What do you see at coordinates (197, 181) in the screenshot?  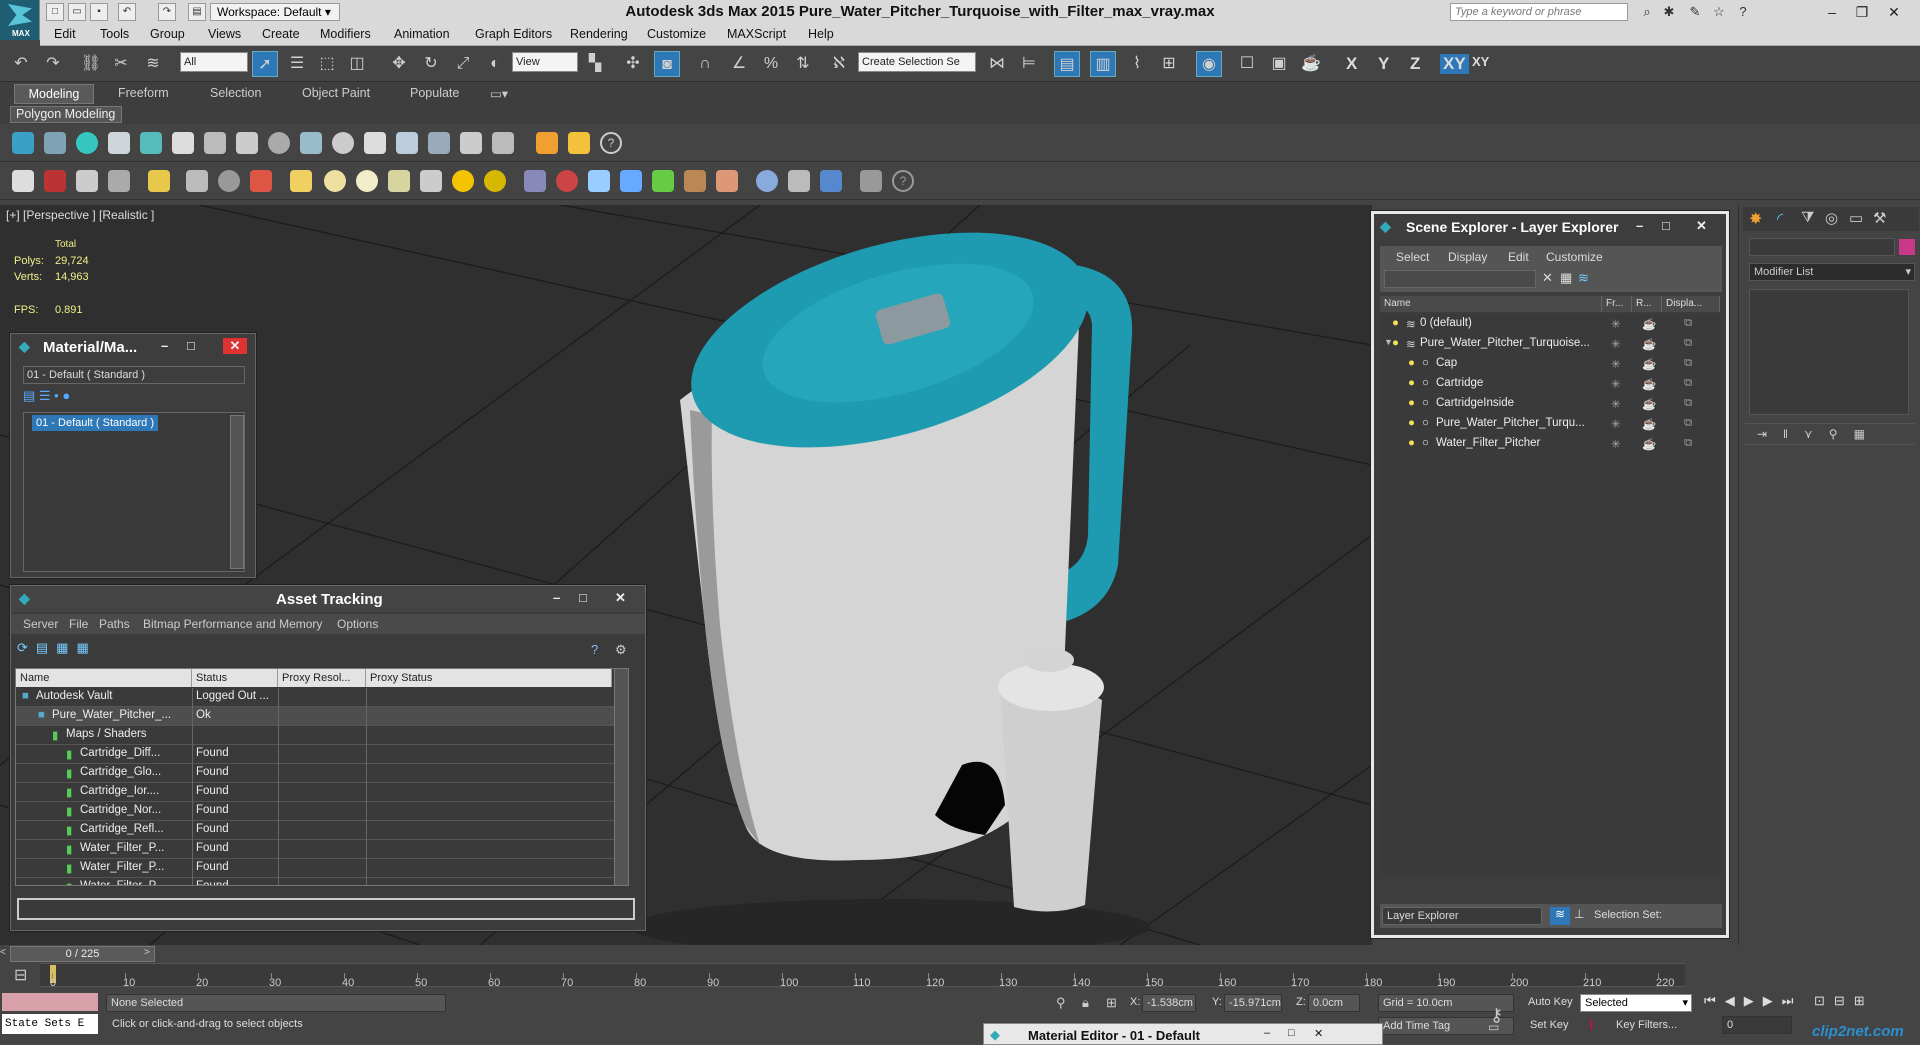 I see `tool-icon-b6` at bounding box center [197, 181].